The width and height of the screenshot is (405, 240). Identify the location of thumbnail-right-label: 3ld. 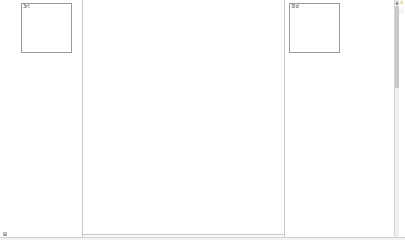
(295, 7).